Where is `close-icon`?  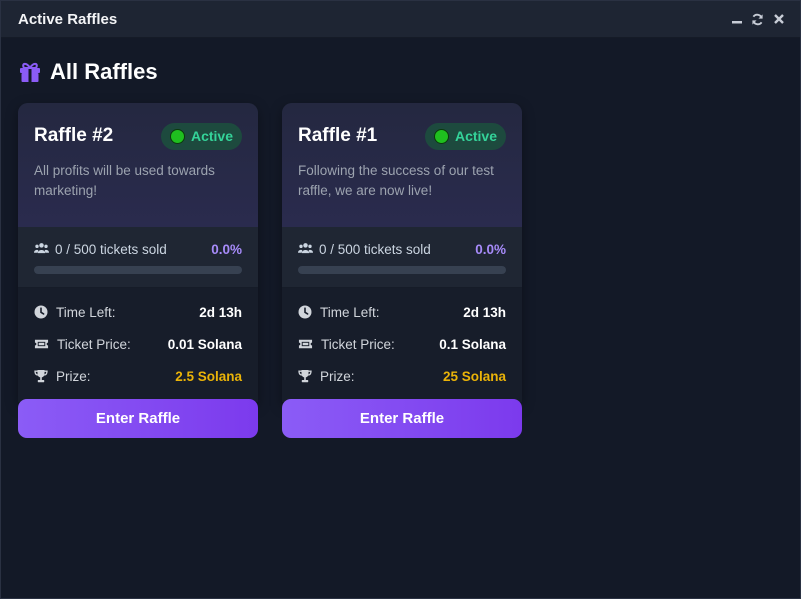
close-icon is located at coordinates (778, 19).